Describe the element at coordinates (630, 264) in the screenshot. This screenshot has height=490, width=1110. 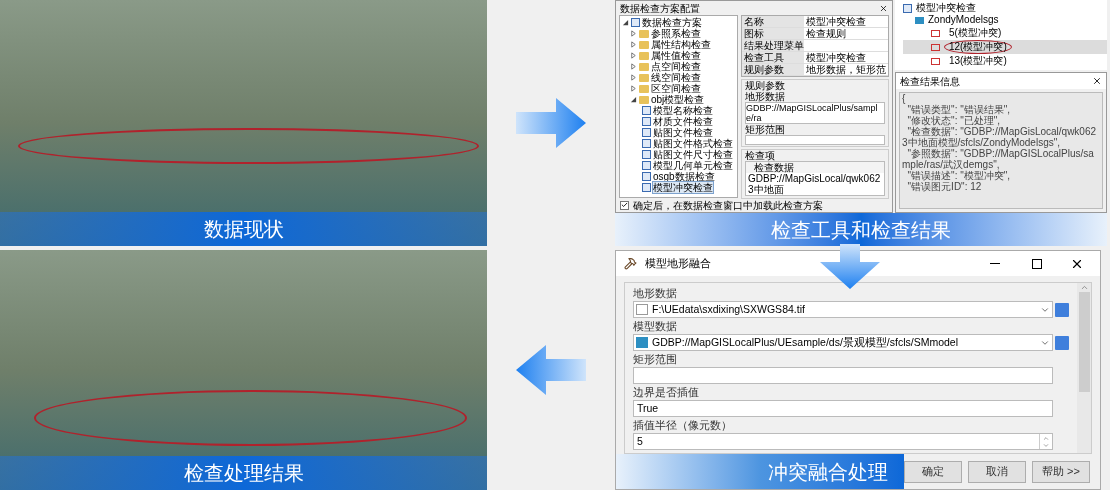
I see `hammer-icon` at that location.